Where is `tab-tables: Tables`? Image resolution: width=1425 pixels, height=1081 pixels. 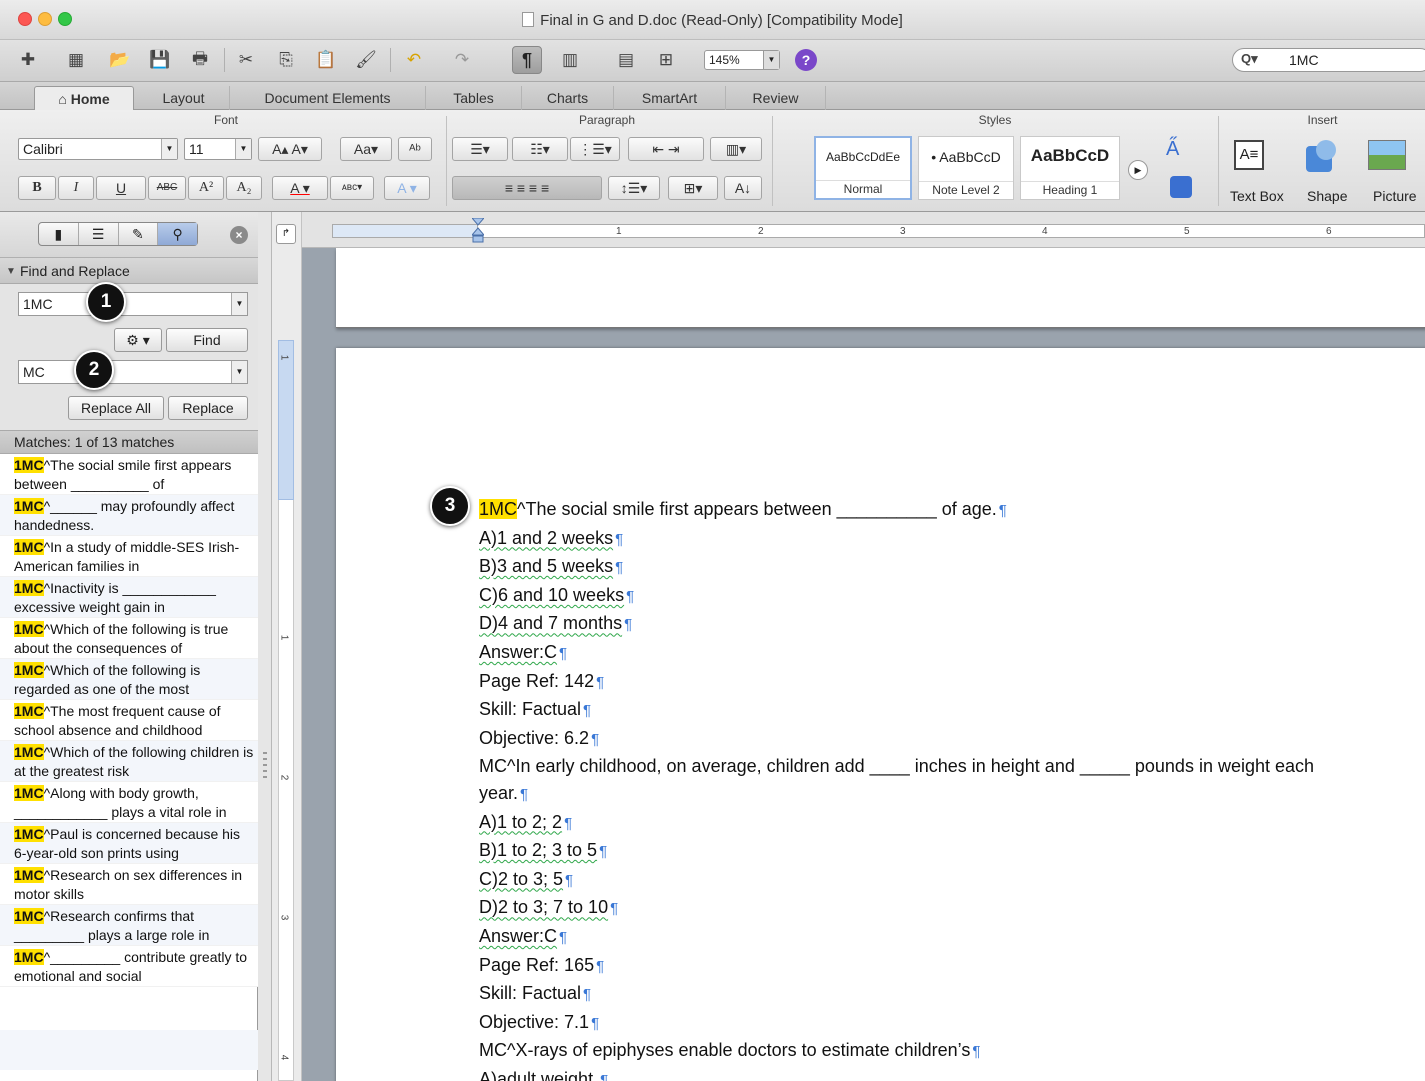 tab-tables: Tables is located at coordinates (474, 98).